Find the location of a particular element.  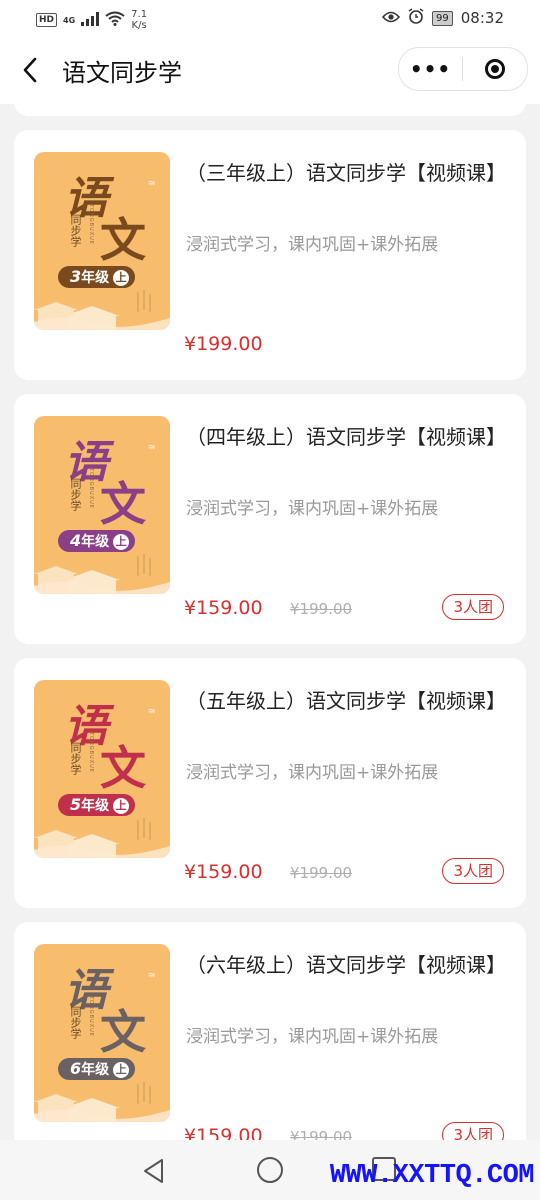

course-cover: ≃ 语同步学 TONGBUXUE 文 4年级上 is located at coordinates (102, 505).